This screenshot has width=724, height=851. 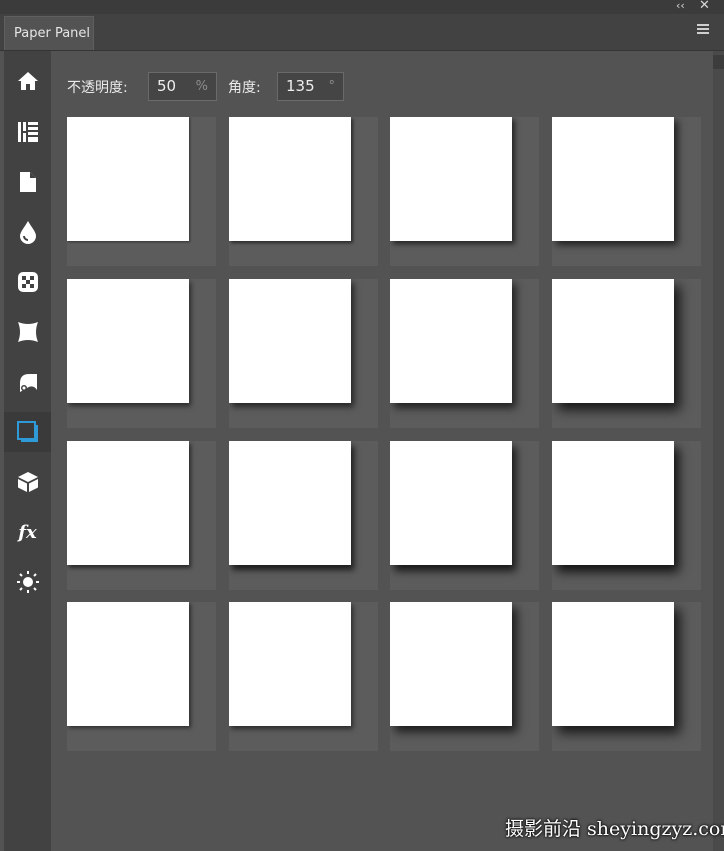 What do you see at coordinates (362, 32) in the screenshot?
I see `panel-tab-bar: Paper Panel` at bounding box center [362, 32].